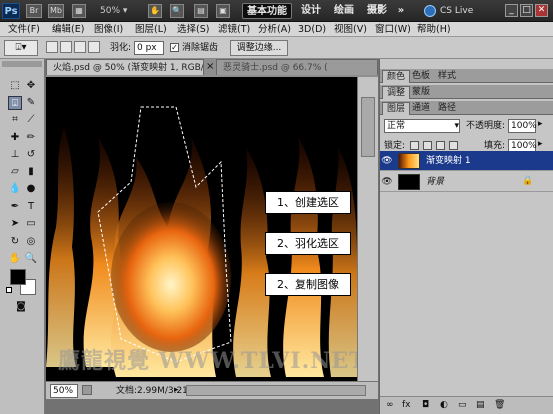 The height and width of the screenshot is (414, 553). Describe the element at coordinates (234, 29) in the screenshot. I see `menu-filter: 滤镜(T)` at that location.